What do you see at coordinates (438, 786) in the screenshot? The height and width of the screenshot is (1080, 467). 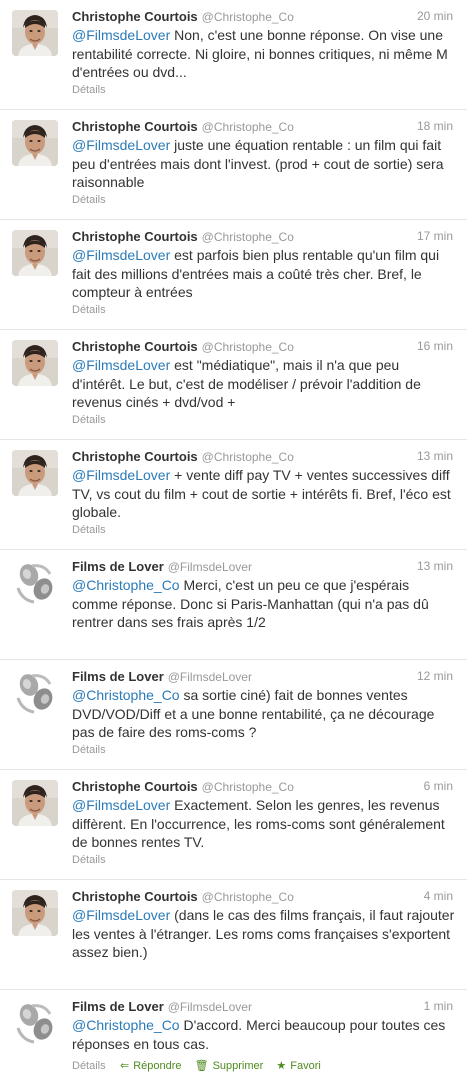 I see `tweet-time: 6 min` at bounding box center [438, 786].